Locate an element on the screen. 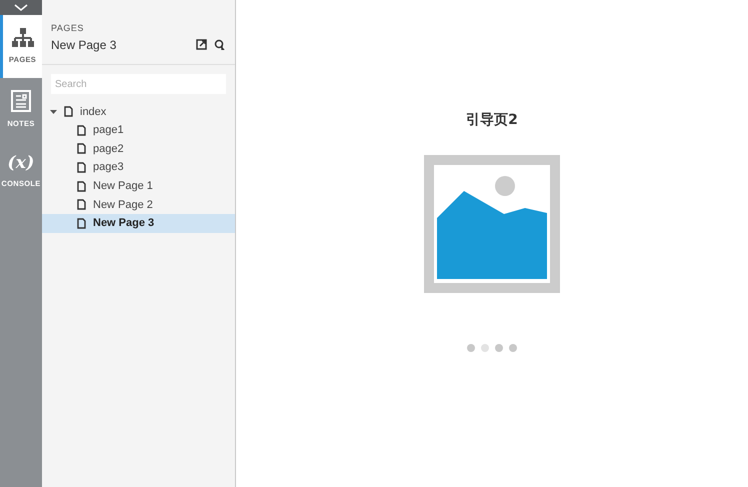 The image size is (748, 487). notes-icon is located at coordinates (21, 101).